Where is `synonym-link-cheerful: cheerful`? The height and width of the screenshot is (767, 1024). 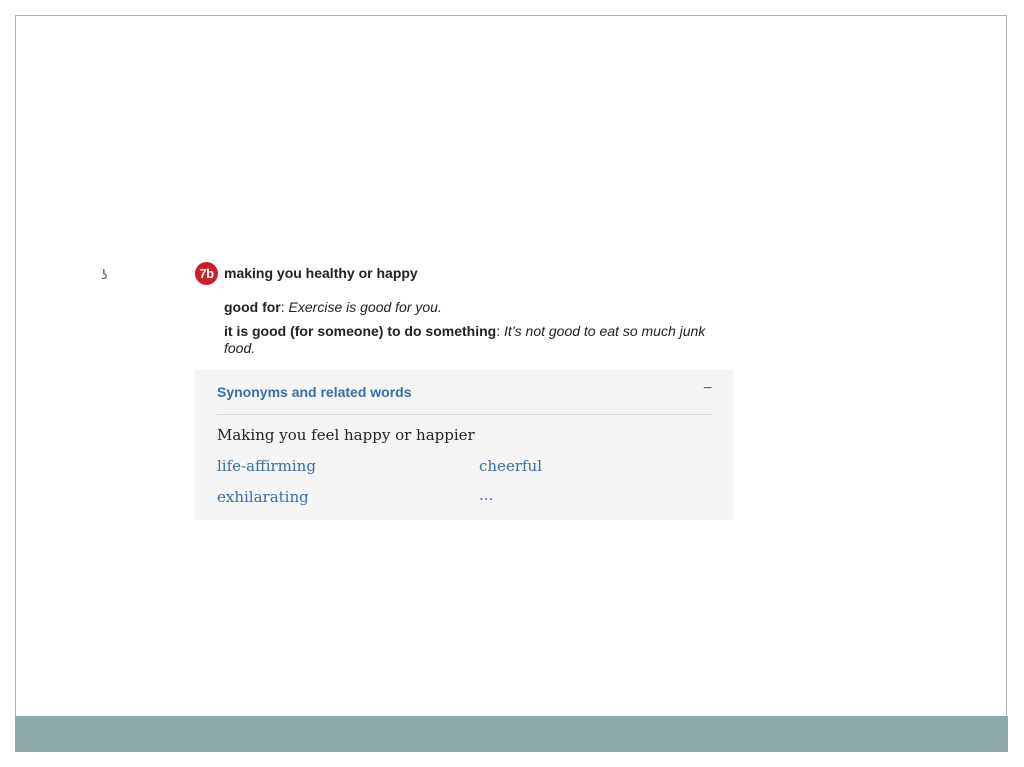 synonym-link-cheerful: cheerful is located at coordinates (510, 466).